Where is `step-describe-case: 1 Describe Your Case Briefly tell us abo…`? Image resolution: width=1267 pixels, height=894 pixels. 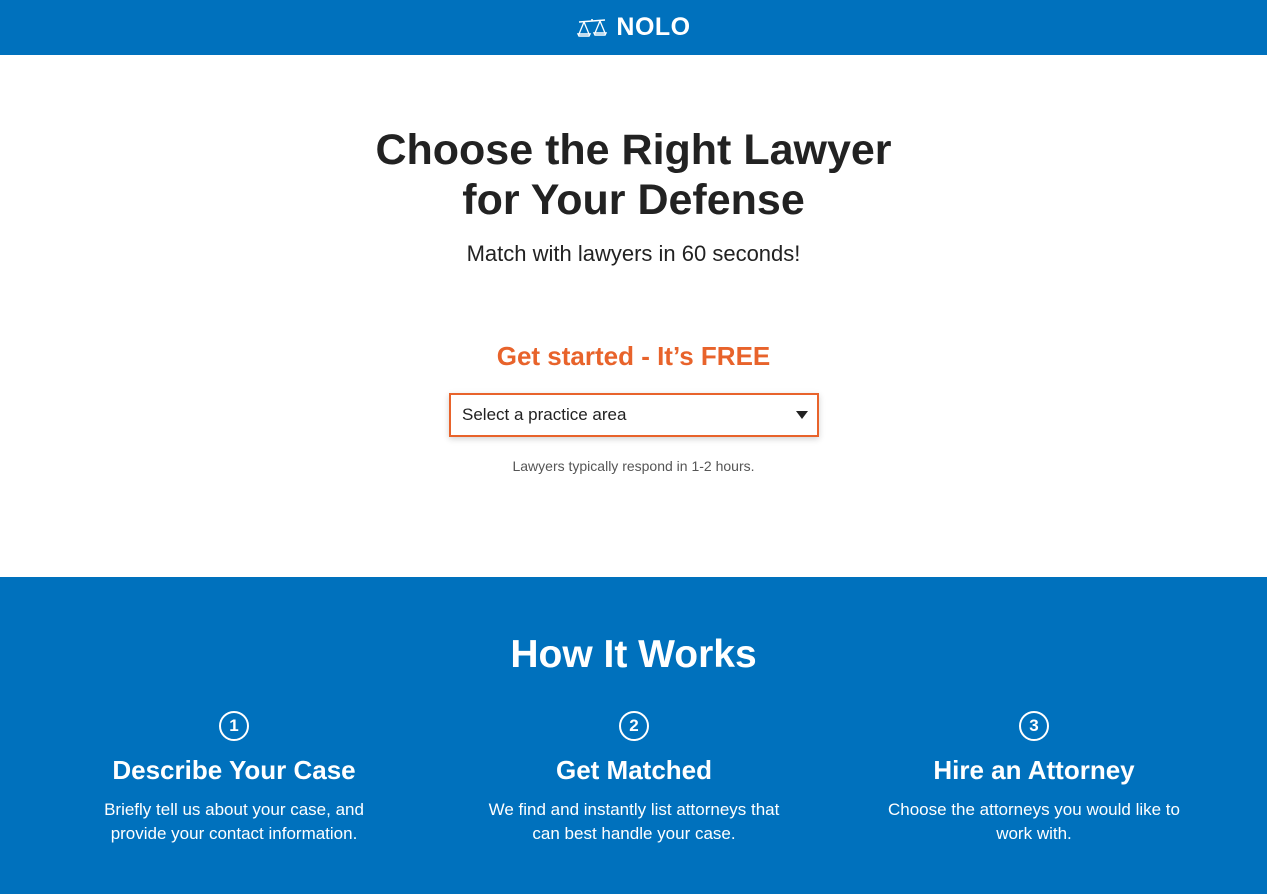 step-describe-case: 1 Describe Your Case Briefly tell us abo… is located at coordinates (234, 778).